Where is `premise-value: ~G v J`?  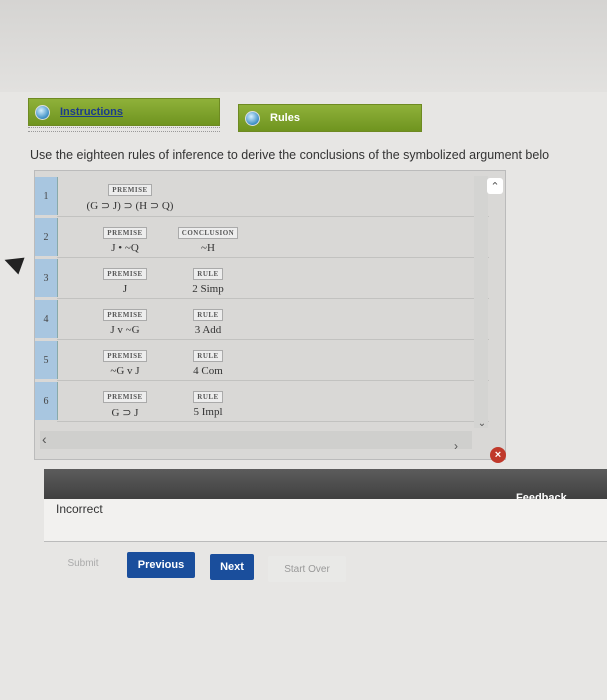 premise-value: ~G v J is located at coordinates (125, 371).